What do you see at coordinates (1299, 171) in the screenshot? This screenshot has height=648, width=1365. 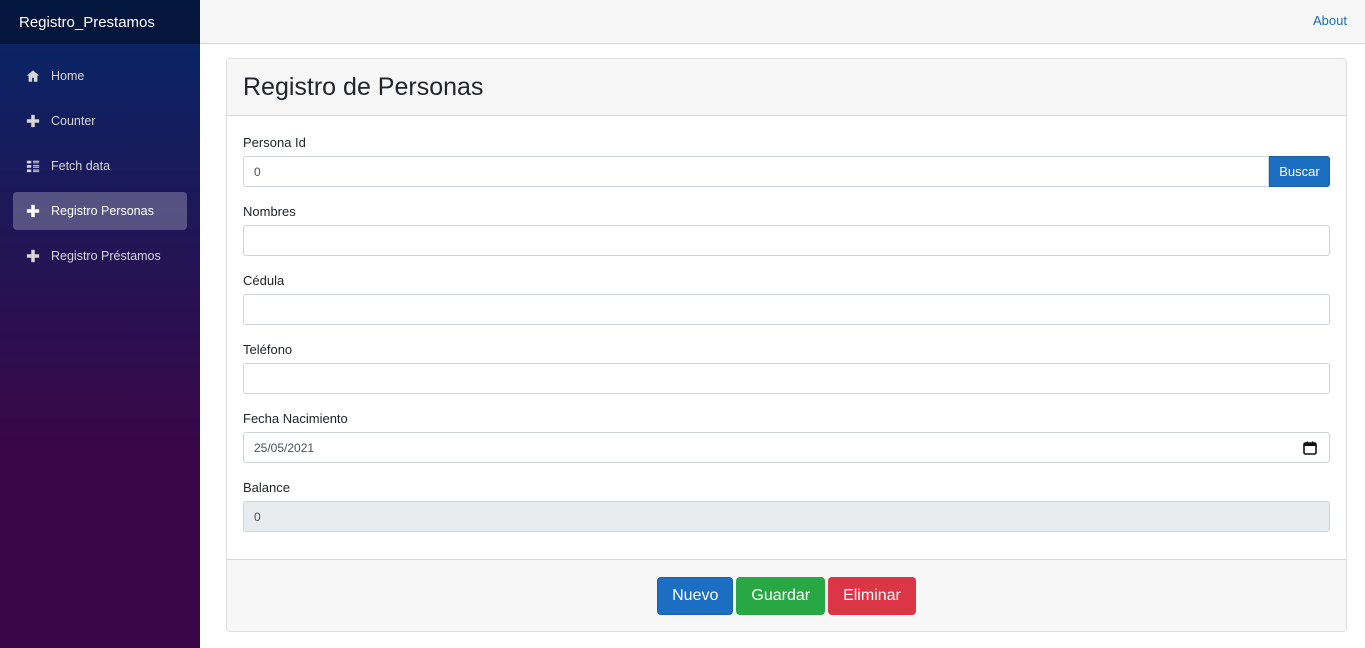 I see `buscar-button: Buscar` at bounding box center [1299, 171].